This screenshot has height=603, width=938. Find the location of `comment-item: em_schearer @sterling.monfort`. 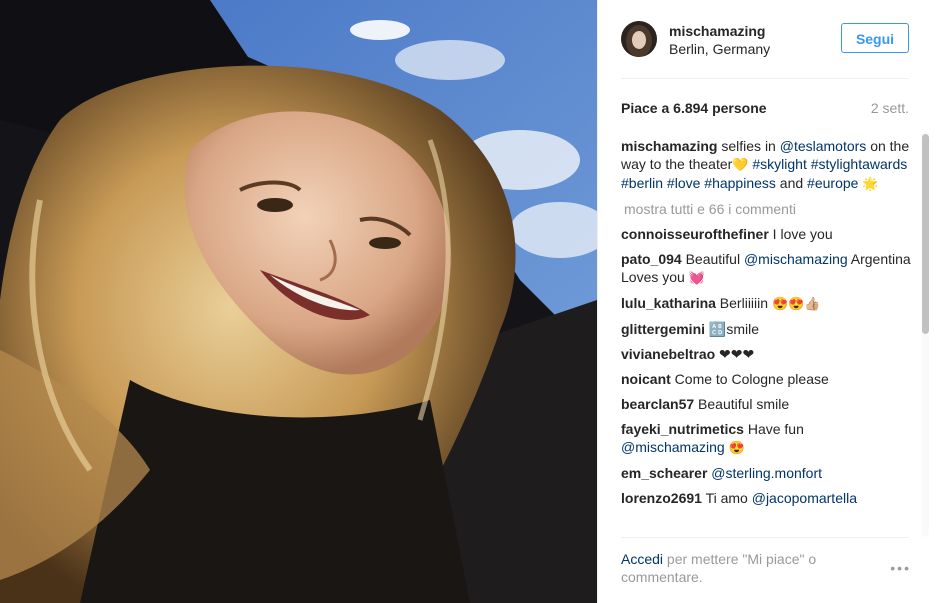

comment-item: em_schearer @sterling.monfort is located at coordinates (766, 473).